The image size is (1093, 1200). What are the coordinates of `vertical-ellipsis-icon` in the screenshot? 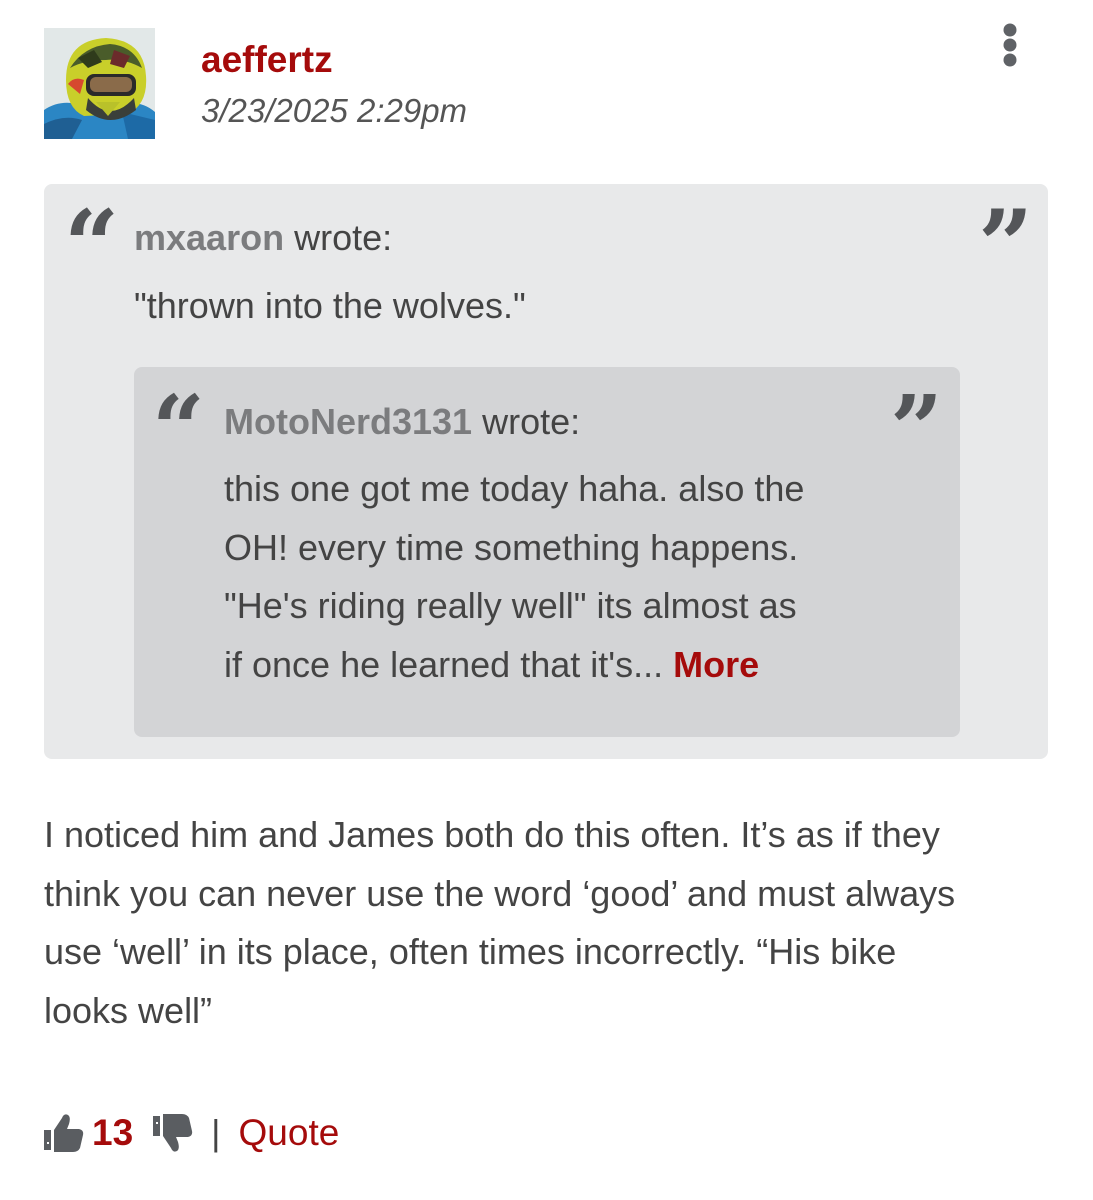 It's located at (1010, 45).